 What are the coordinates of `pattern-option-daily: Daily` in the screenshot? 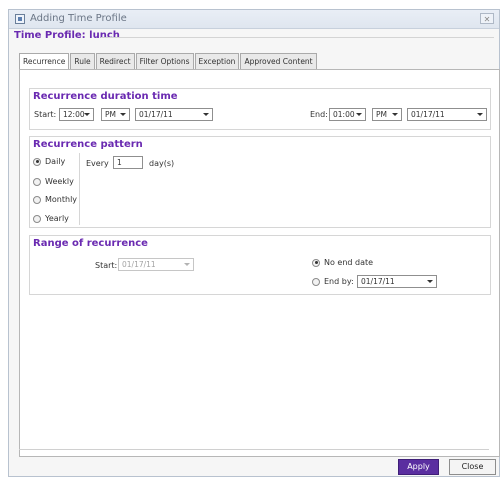 It's located at (49, 161).